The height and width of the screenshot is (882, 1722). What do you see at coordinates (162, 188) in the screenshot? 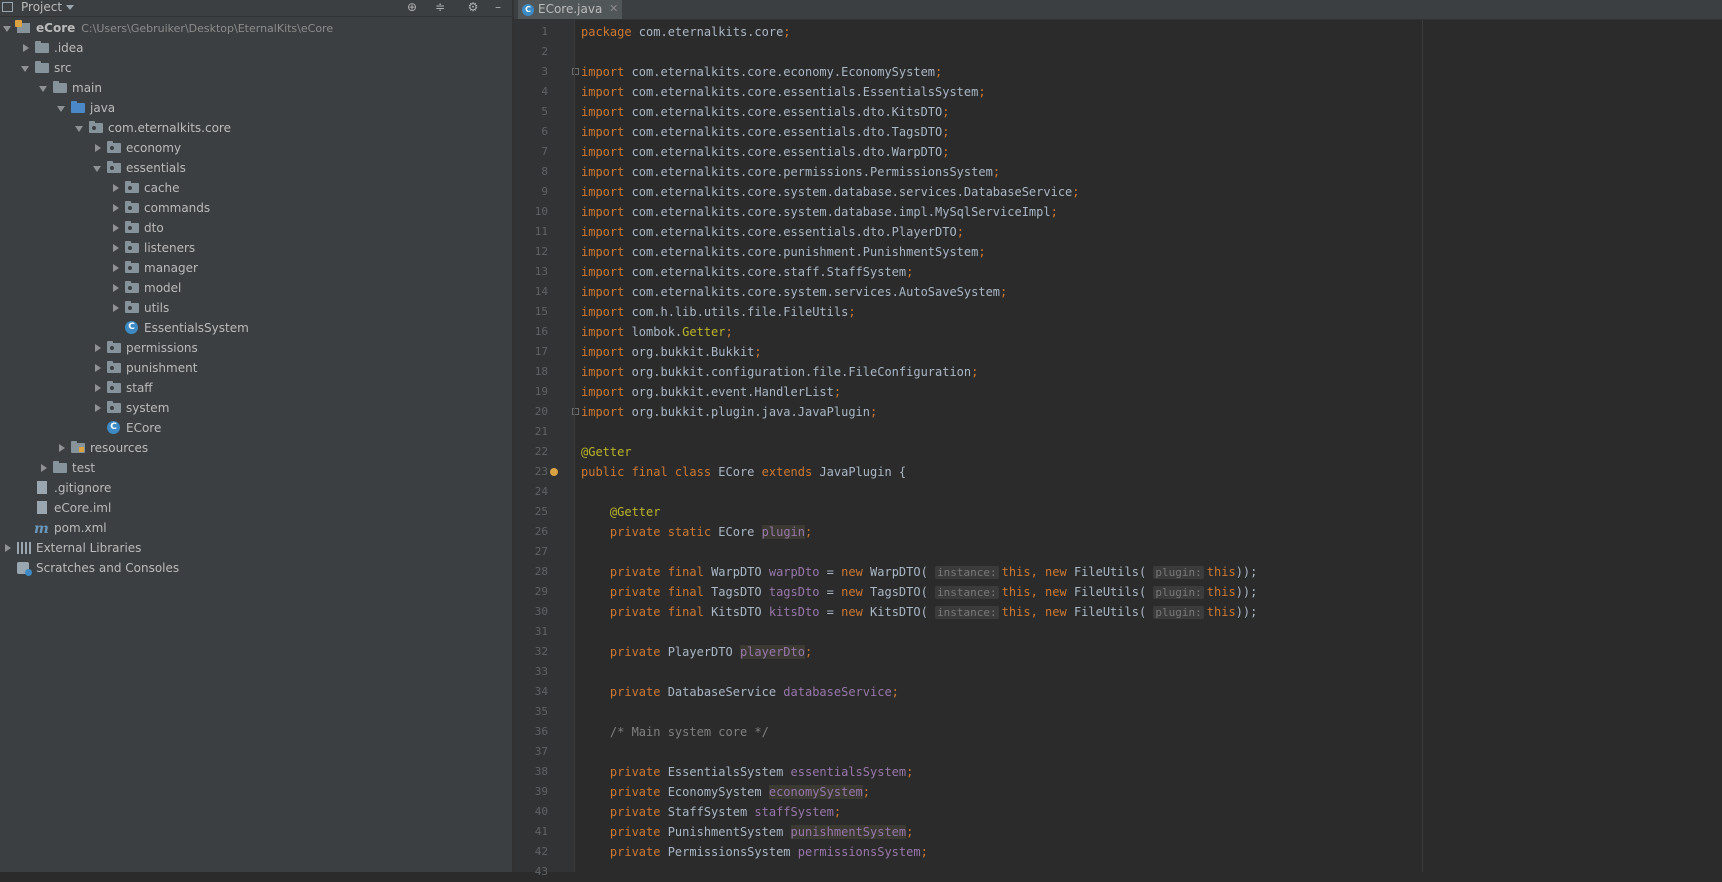
I see `tree-item-label: cache` at bounding box center [162, 188].